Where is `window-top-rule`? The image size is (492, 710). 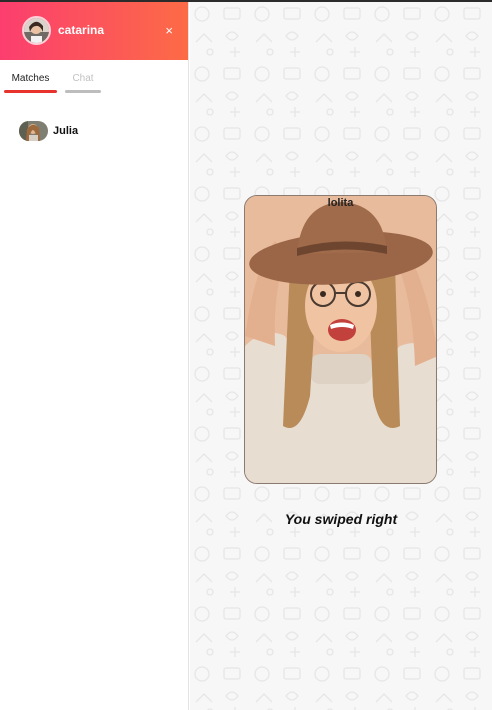 window-top-rule is located at coordinates (246, 1).